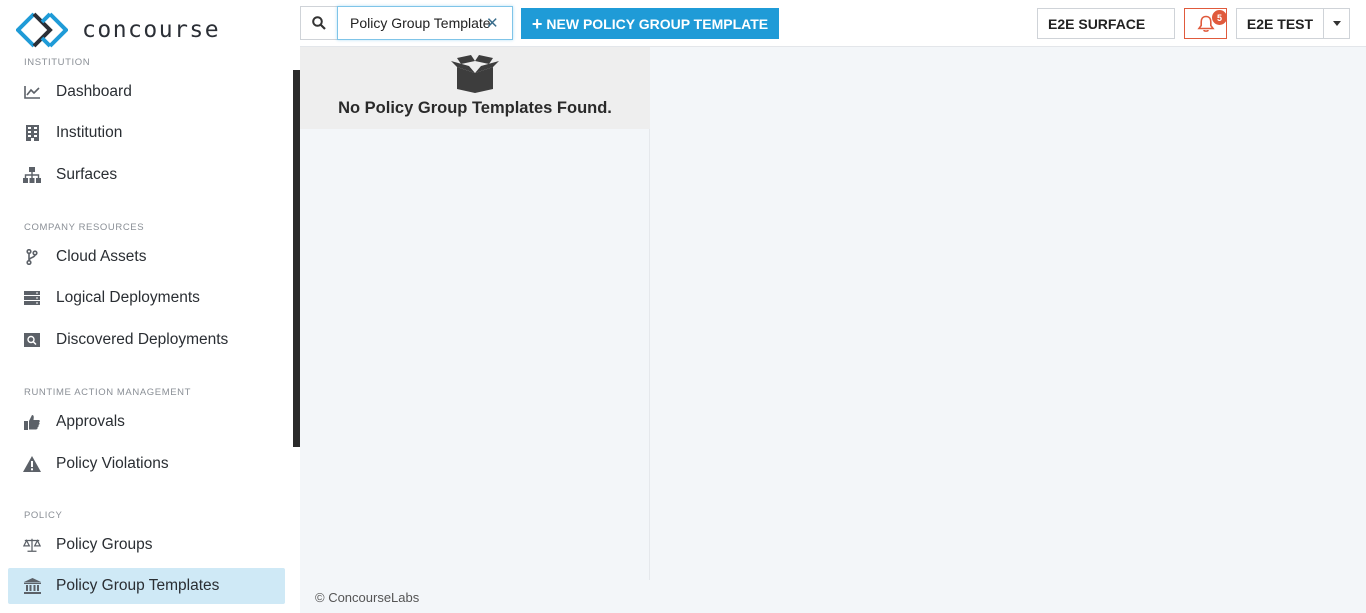 The width and height of the screenshot is (1366, 613). I want to click on sidebar-item-label: Institution, so click(89, 132).